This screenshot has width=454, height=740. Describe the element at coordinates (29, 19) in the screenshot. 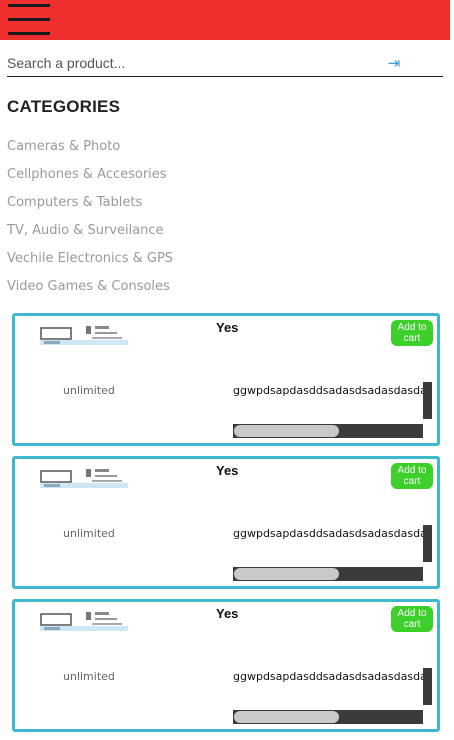

I see `hamburger-icon` at that location.